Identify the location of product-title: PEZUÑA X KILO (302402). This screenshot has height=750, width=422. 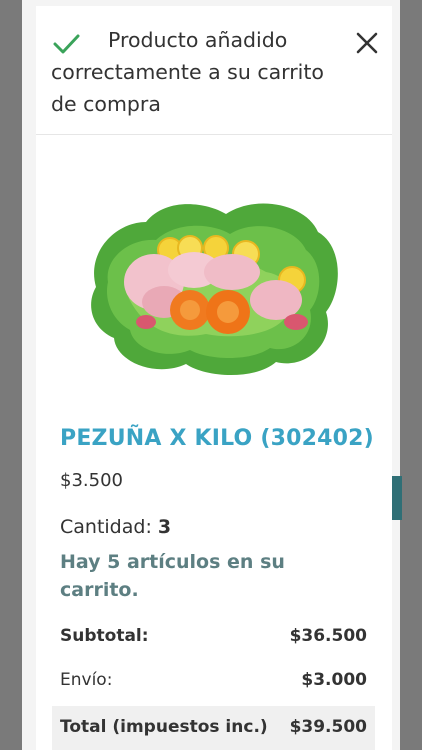
(217, 438).